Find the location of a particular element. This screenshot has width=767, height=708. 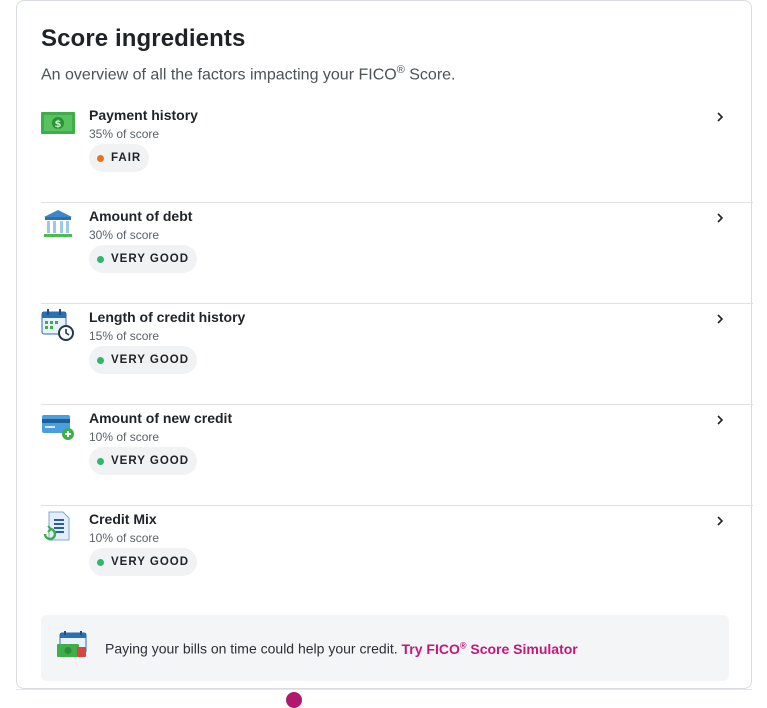

floating-action-indicator is located at coordinates (294, 700).